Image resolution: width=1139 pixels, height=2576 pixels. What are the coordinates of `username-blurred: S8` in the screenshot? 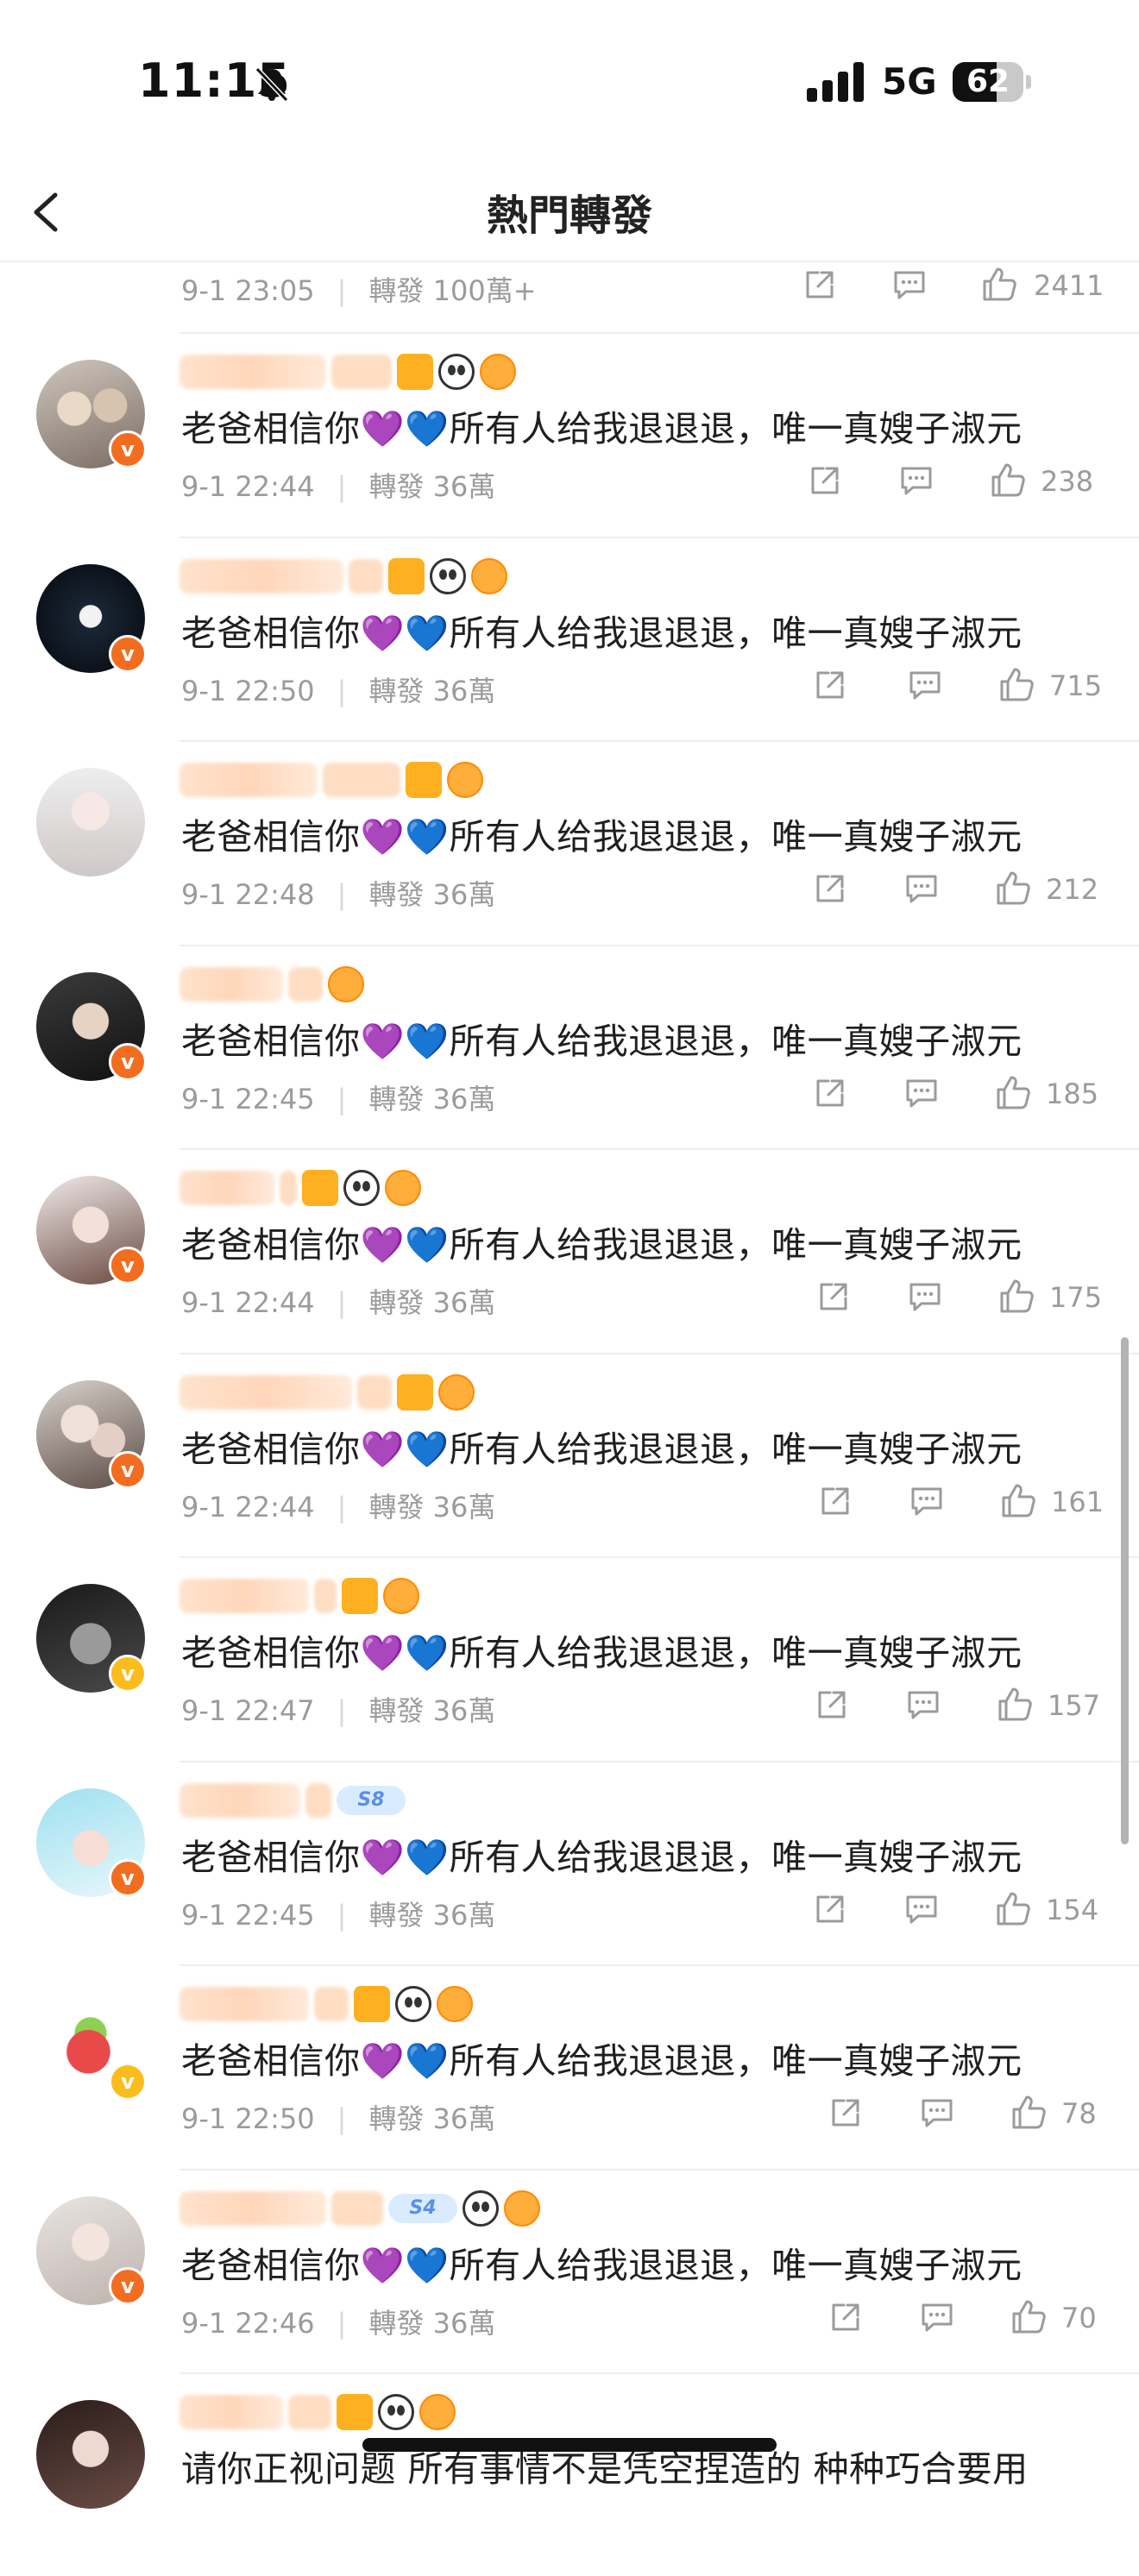 It's located at (292, 1800).